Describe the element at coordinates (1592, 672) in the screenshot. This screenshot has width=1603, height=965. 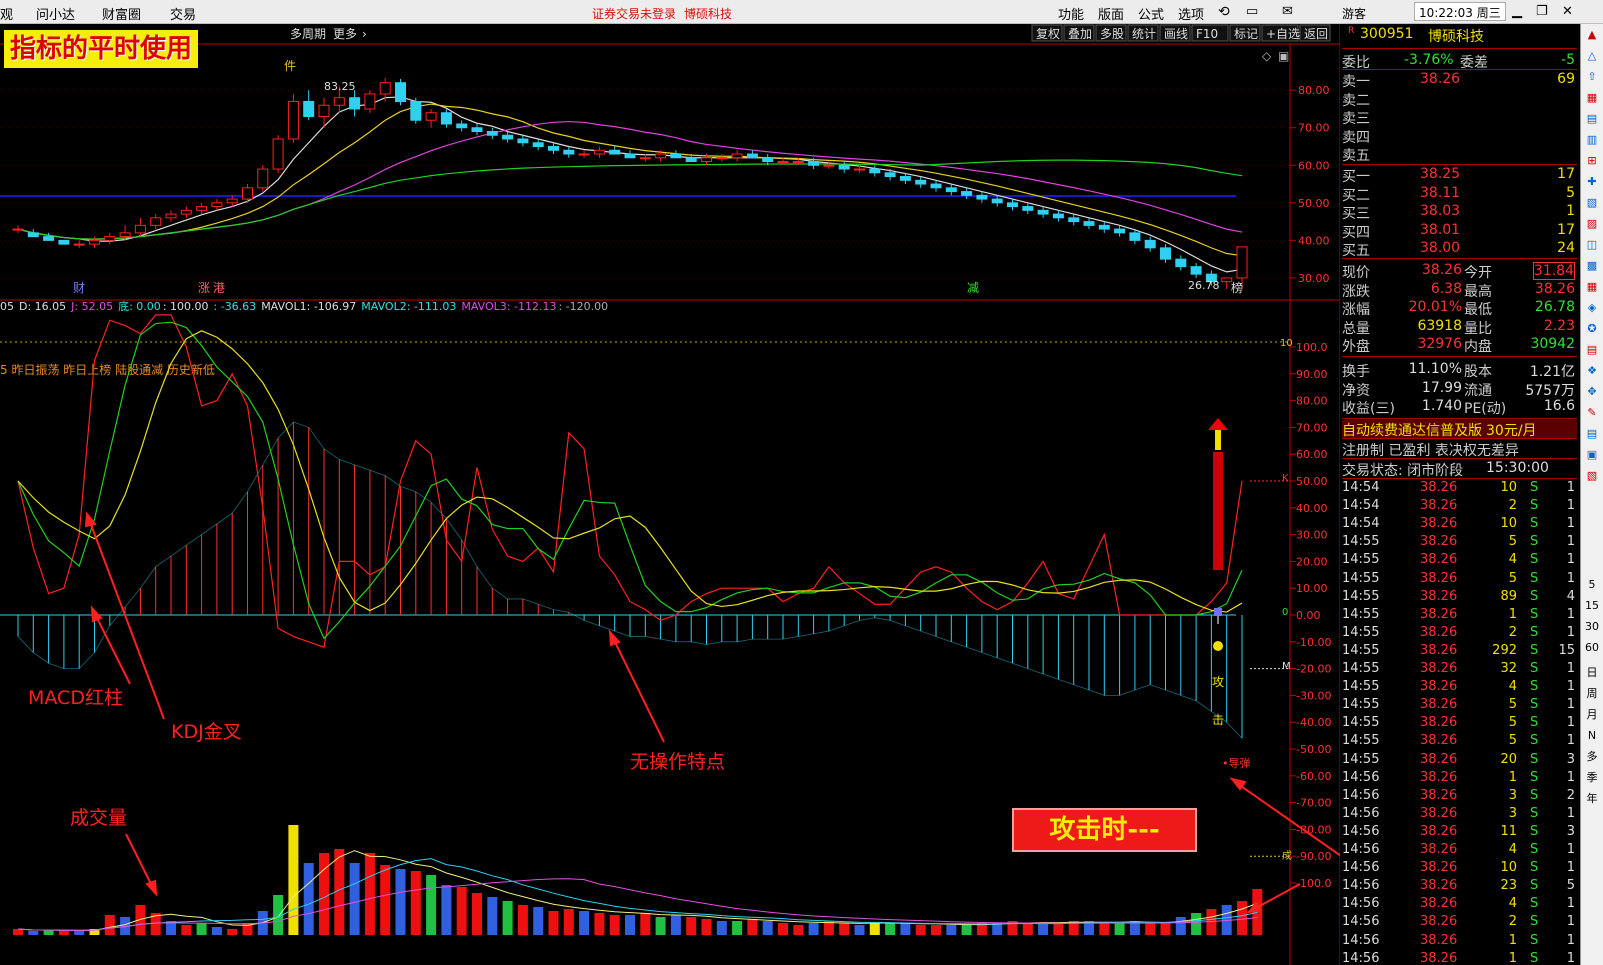
I see `period-tool: 日` at that location.